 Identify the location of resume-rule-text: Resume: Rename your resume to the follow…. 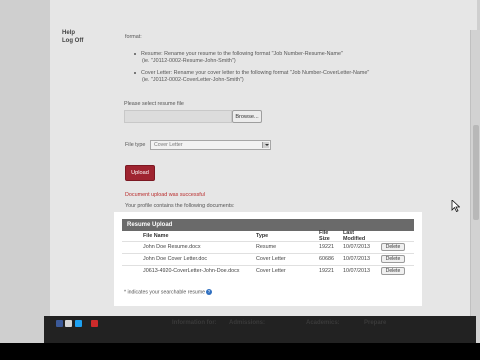
(242, 54).